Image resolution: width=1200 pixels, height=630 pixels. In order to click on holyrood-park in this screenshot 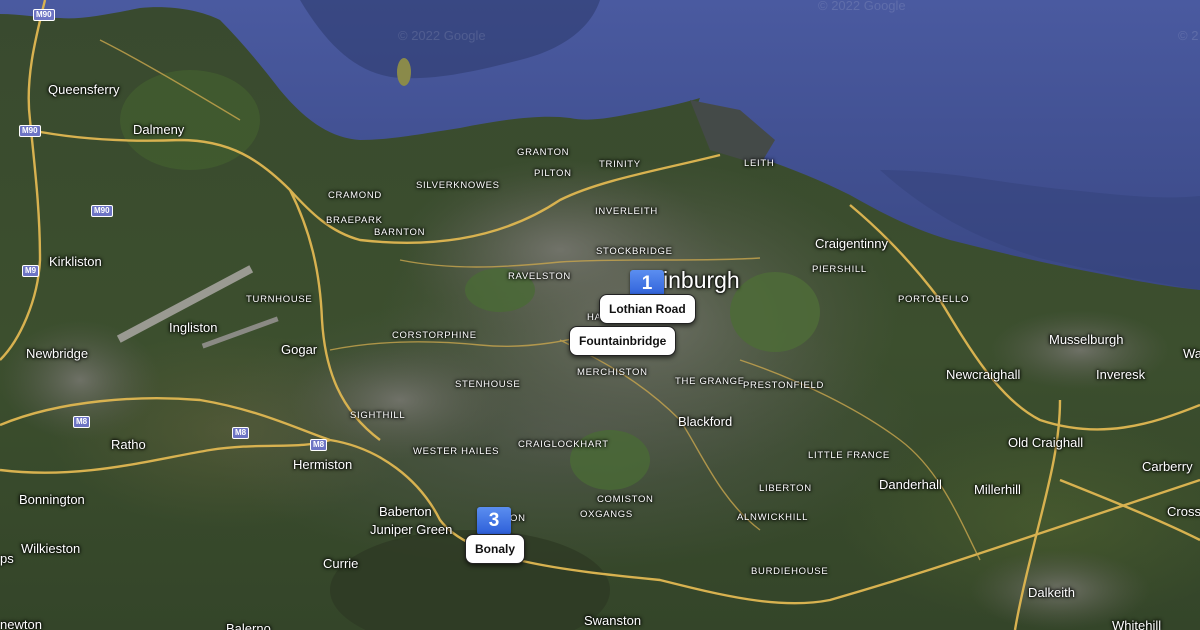, I will do `click(775, 312)`.